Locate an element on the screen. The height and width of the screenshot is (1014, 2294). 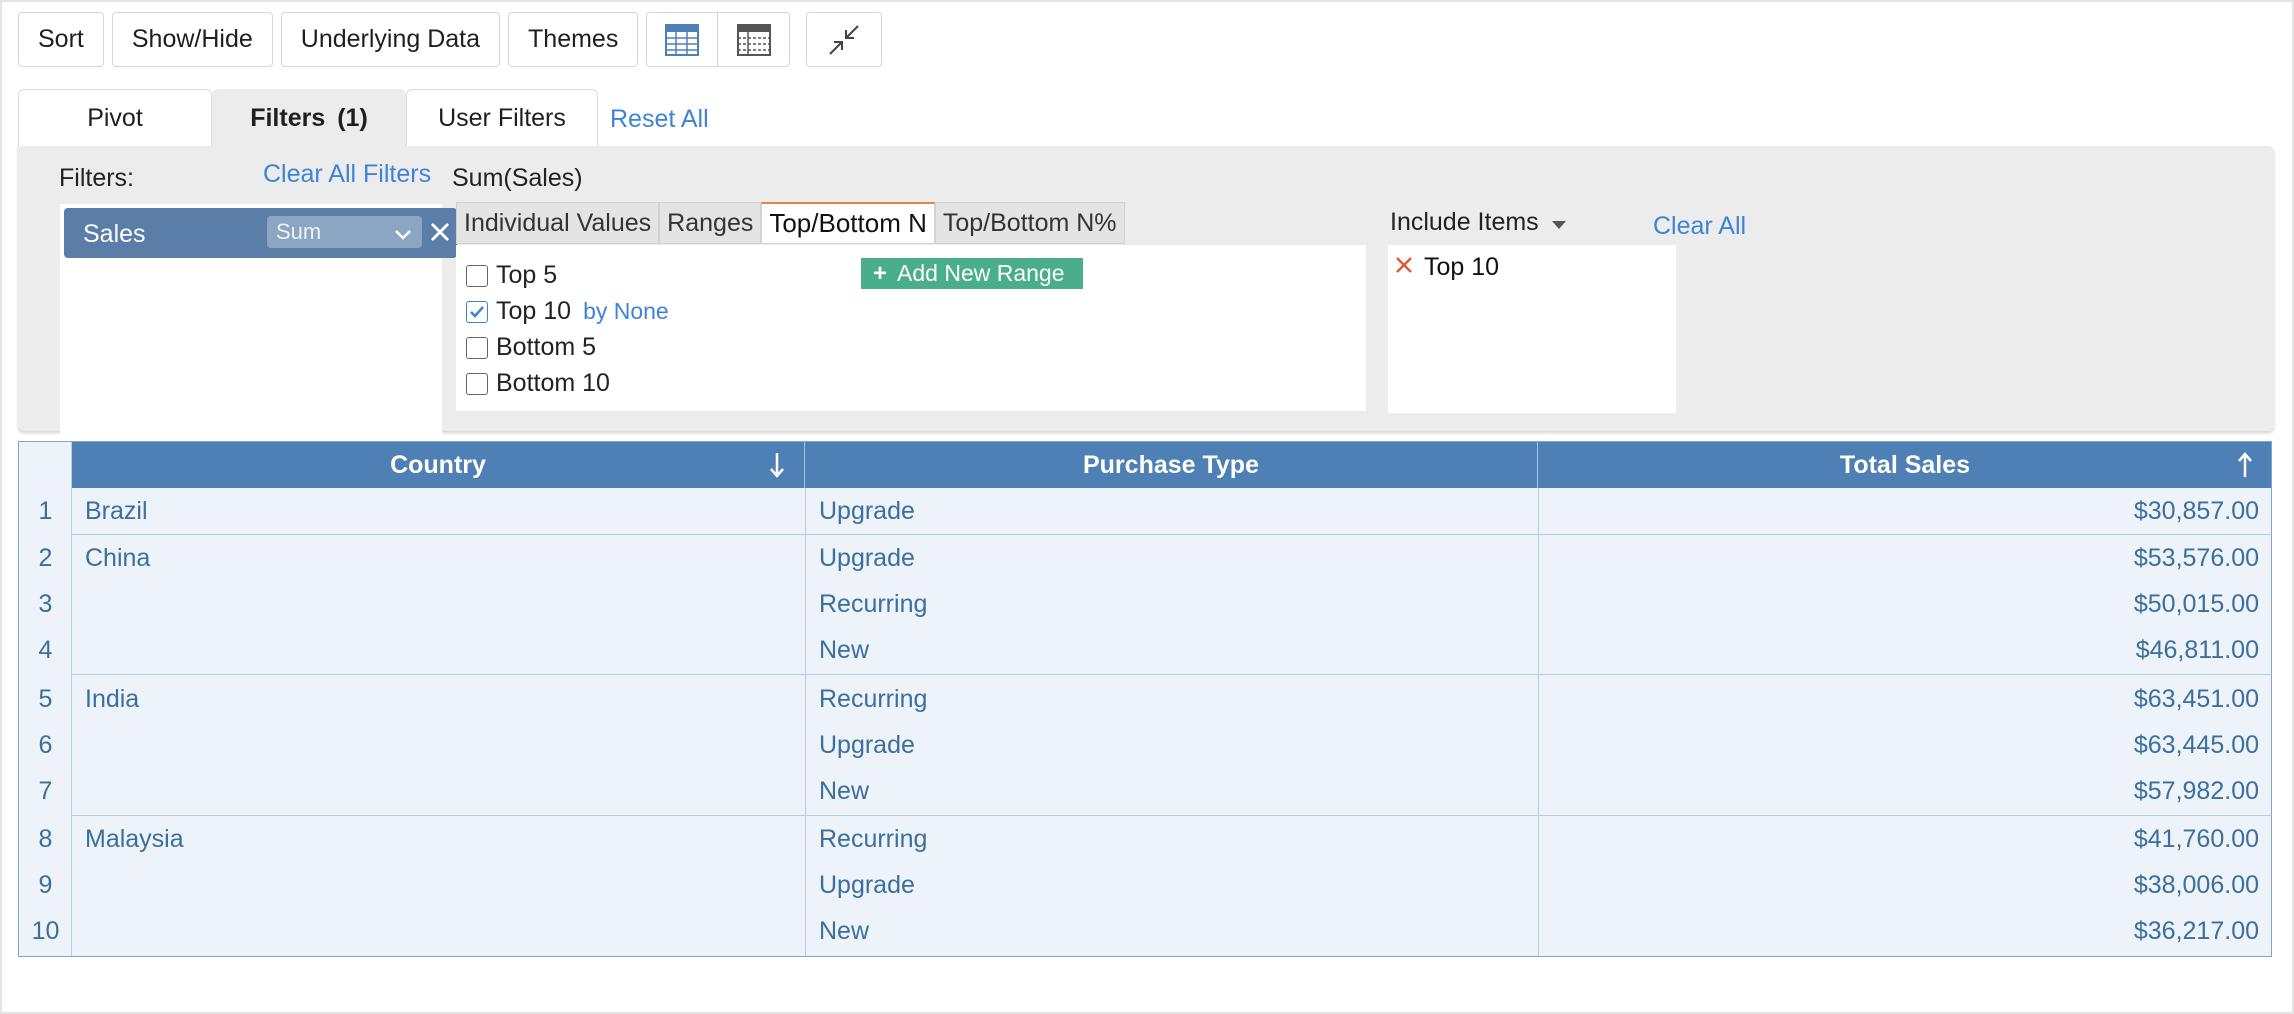
included-items-list: Top 10 is located at coordinates (1532, 329).